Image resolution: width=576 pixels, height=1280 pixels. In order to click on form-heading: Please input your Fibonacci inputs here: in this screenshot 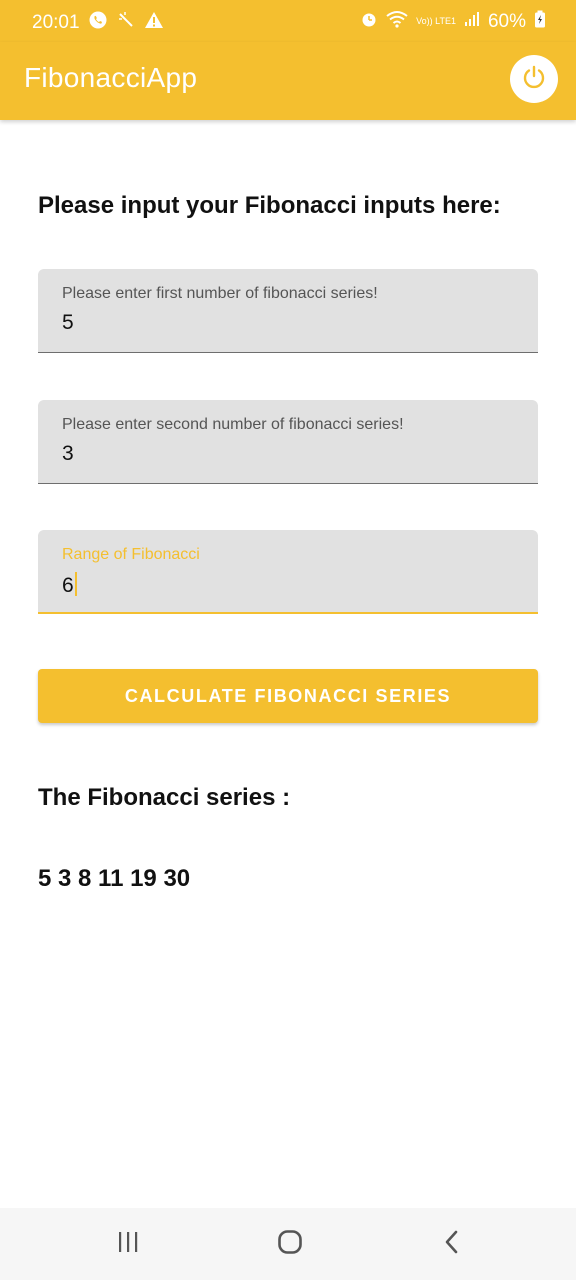, I will do `click(269, 205)`.